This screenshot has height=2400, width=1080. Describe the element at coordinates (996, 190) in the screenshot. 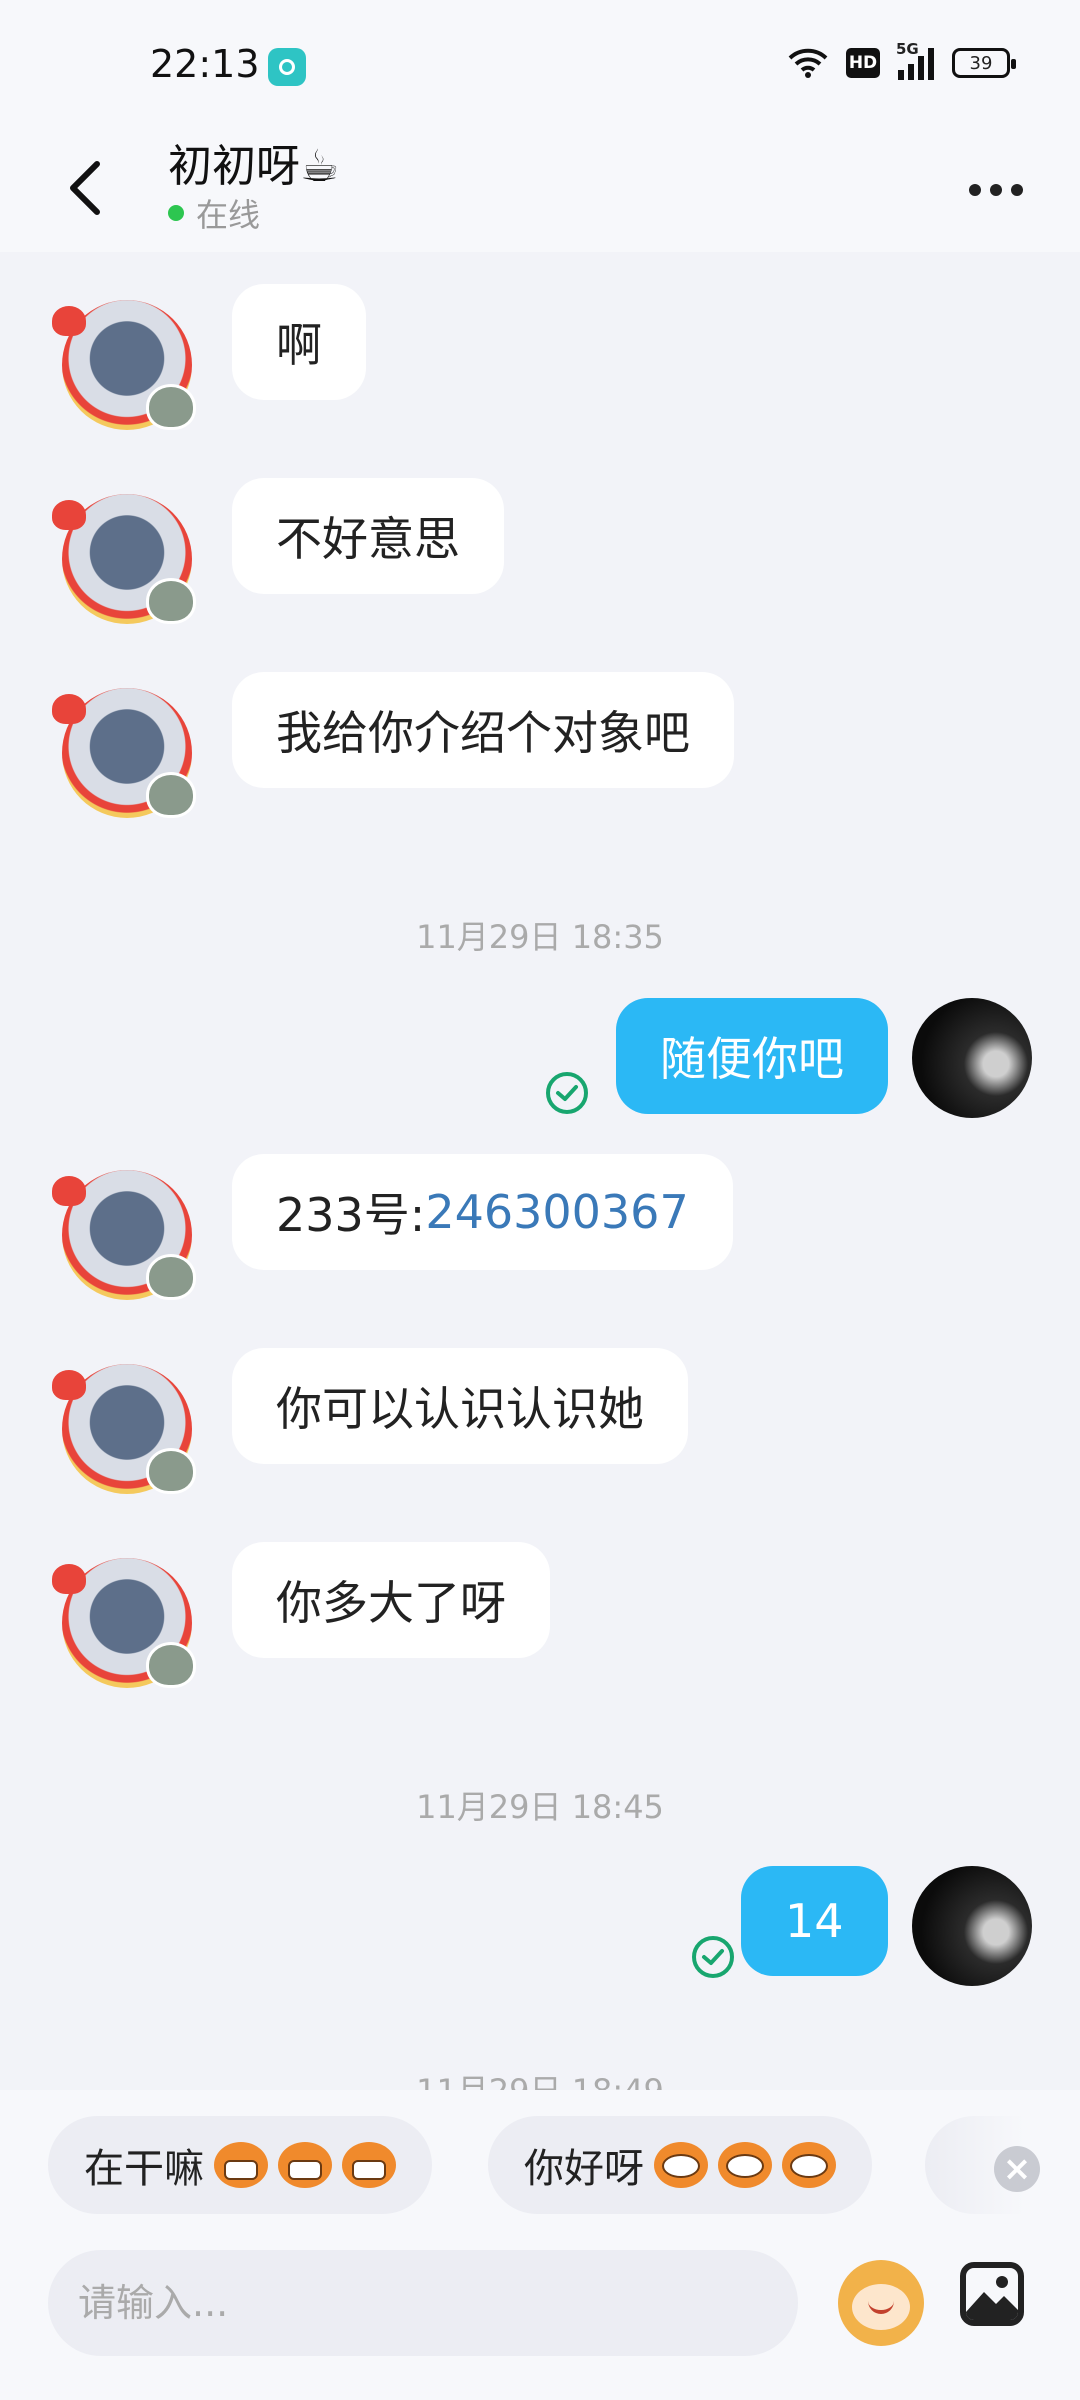

I see `more-icon` at that location.